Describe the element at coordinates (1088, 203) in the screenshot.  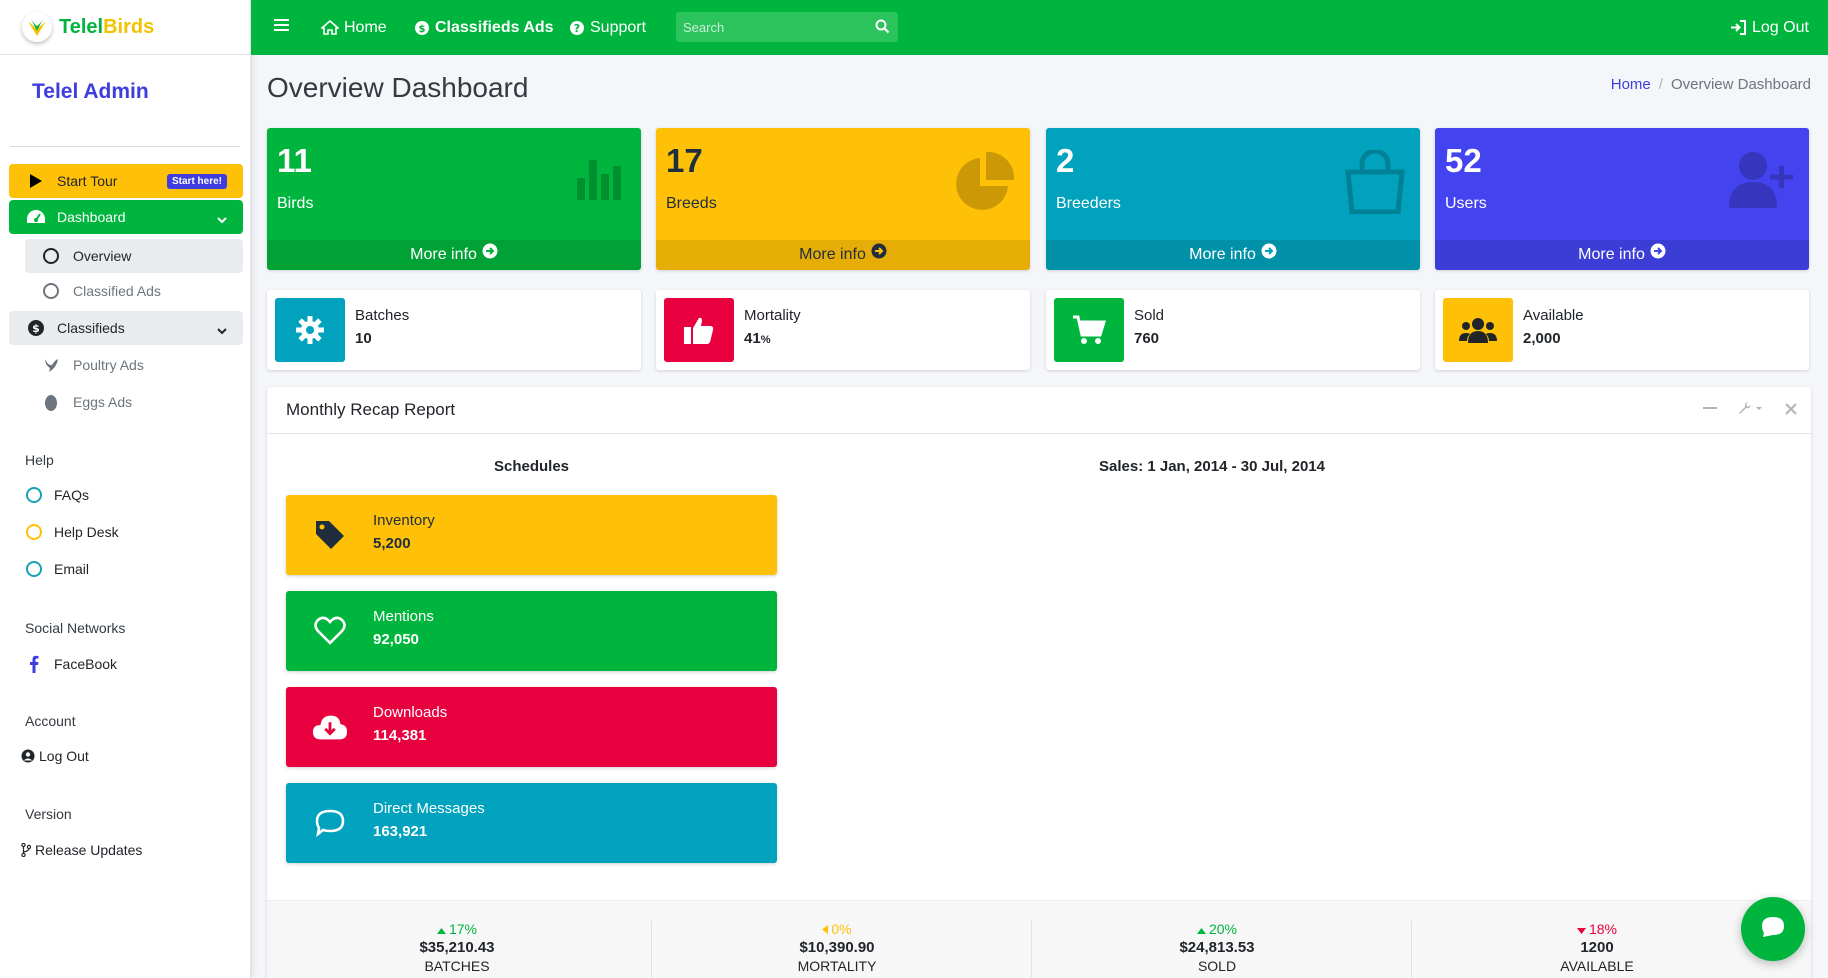
I see `stat-label: Breeders` at that location.